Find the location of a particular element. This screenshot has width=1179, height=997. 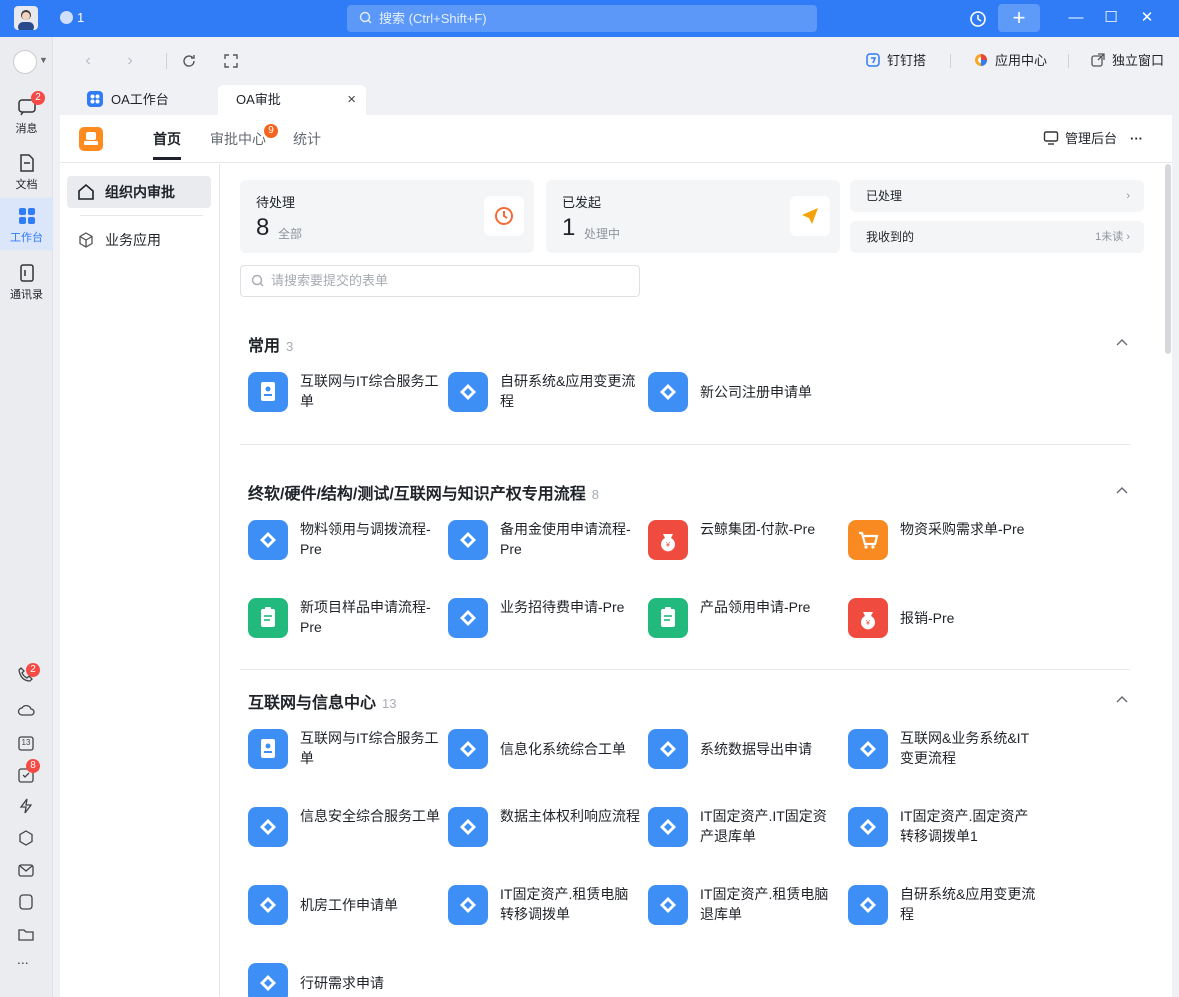

approval-form-item: 新公司注册申请单 is located at coordinates (745, 392).